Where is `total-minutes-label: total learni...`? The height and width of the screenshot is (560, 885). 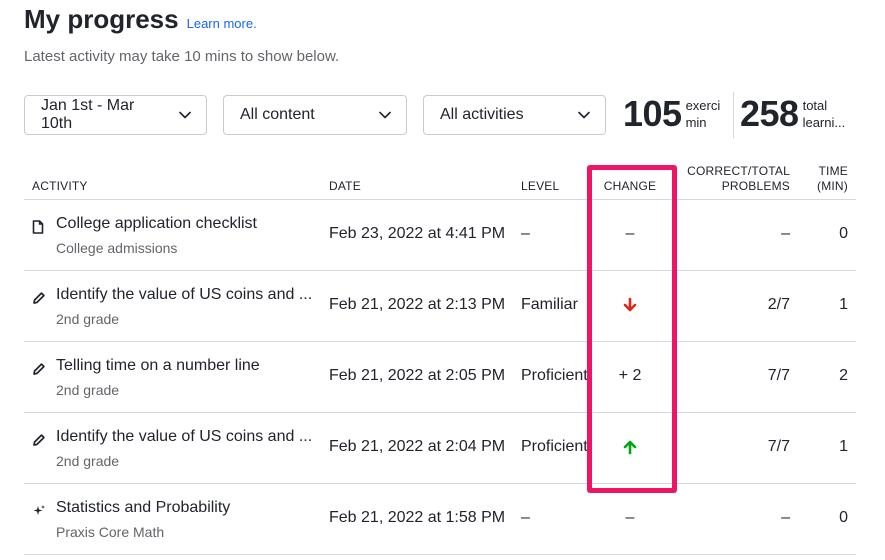 total-minutes-label: total learni... is located at coordinates (826, 114).